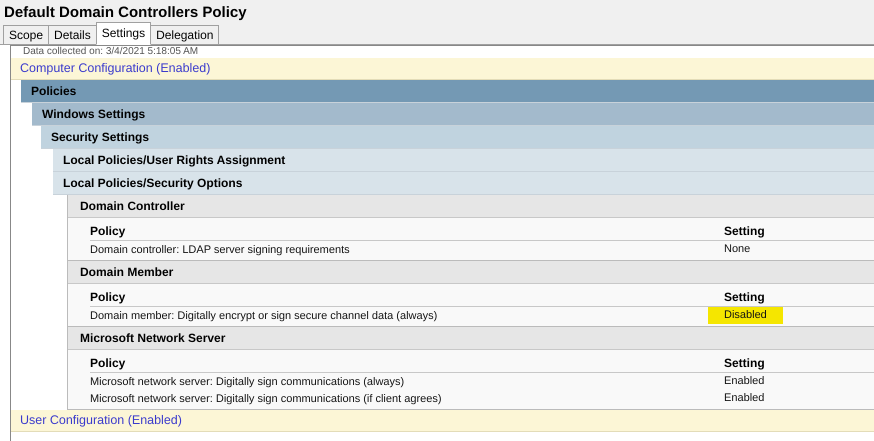 The height and width of the screenshot is (441, 874). Describe the element at coordinates (185, 34) in the screenshot. I see `tab: Delegation` at that location.